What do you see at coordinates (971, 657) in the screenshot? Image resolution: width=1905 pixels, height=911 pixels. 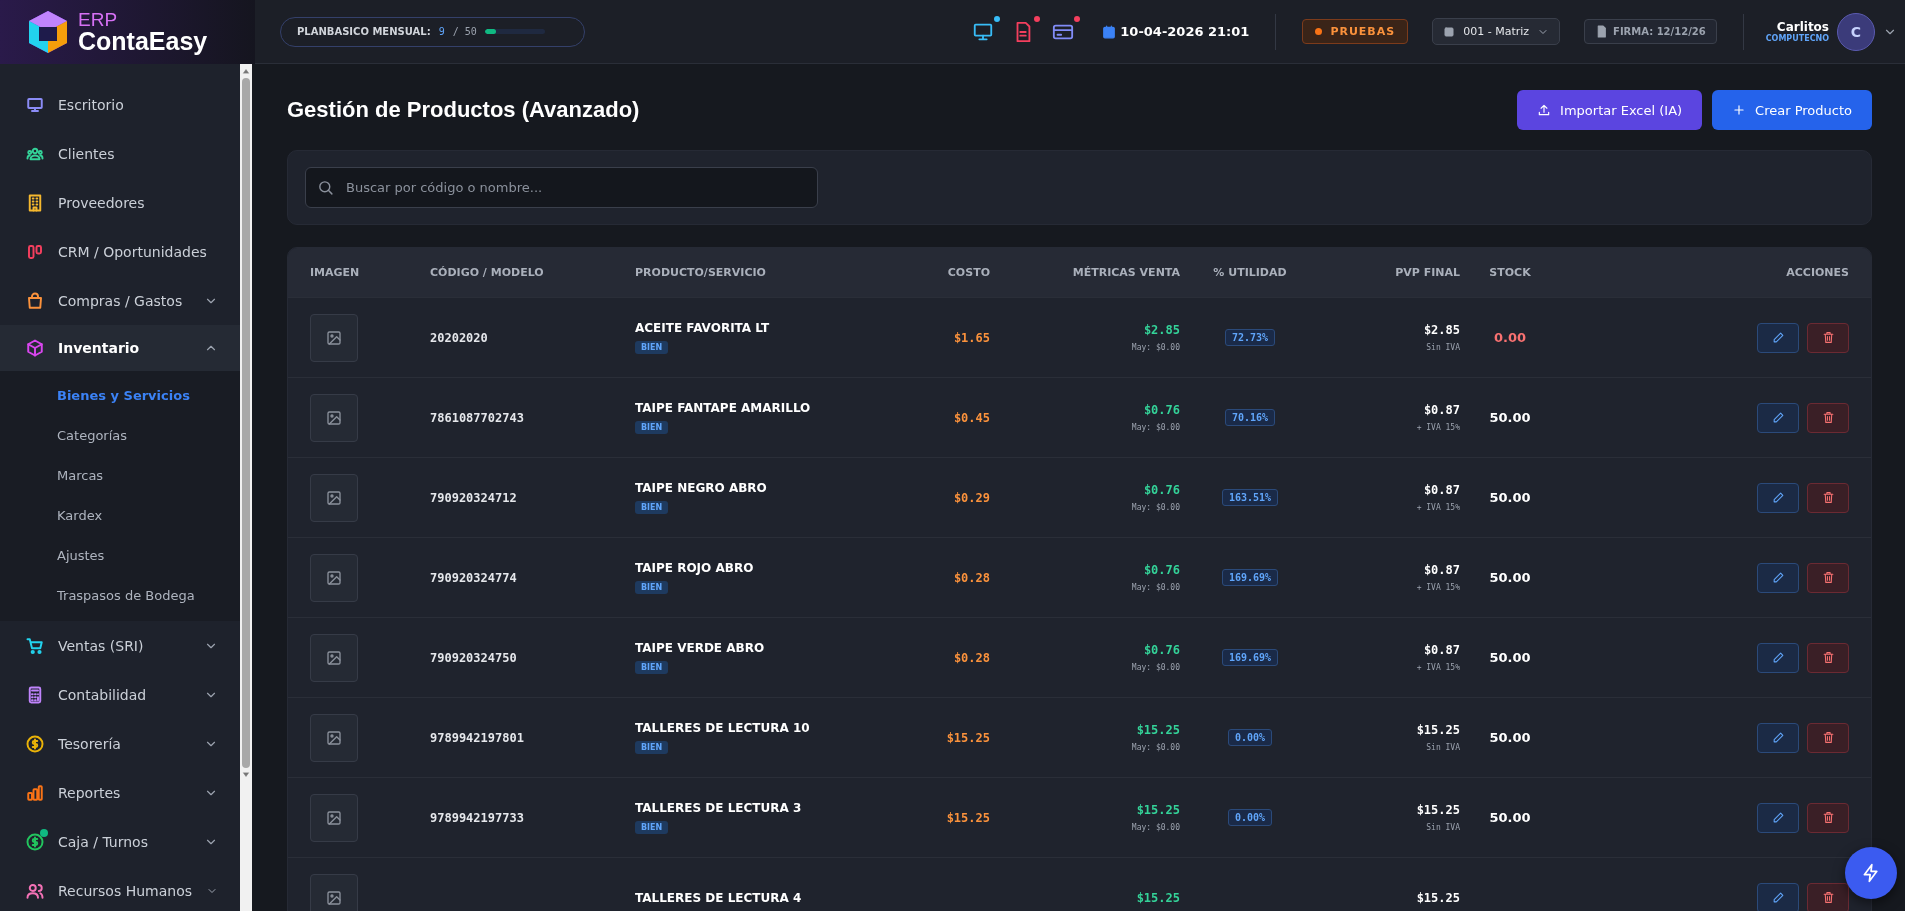 I see `cost-value: $0.28` at bounding box center [971, 657].